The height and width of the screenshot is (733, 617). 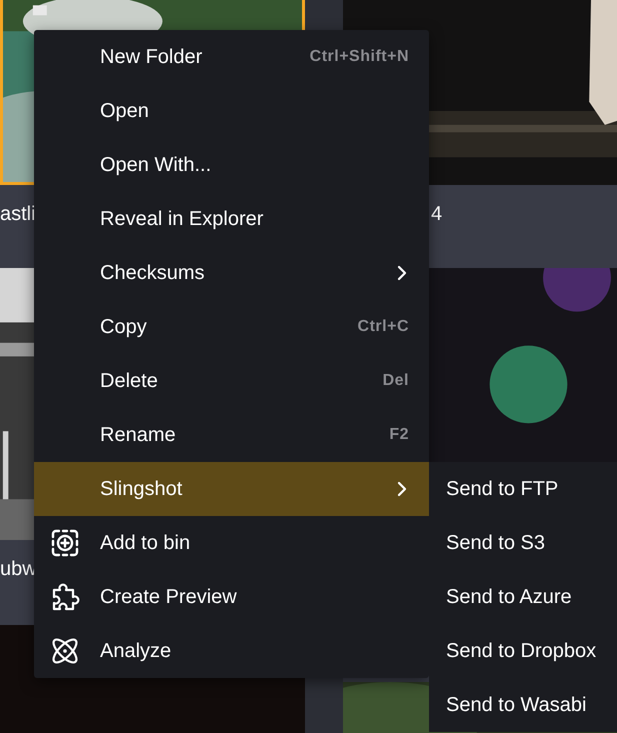 What do you see at coordinates (523, 597) in the screenshot?
I see `menu-item: Send to Azure` at bounding box center [523, 597].